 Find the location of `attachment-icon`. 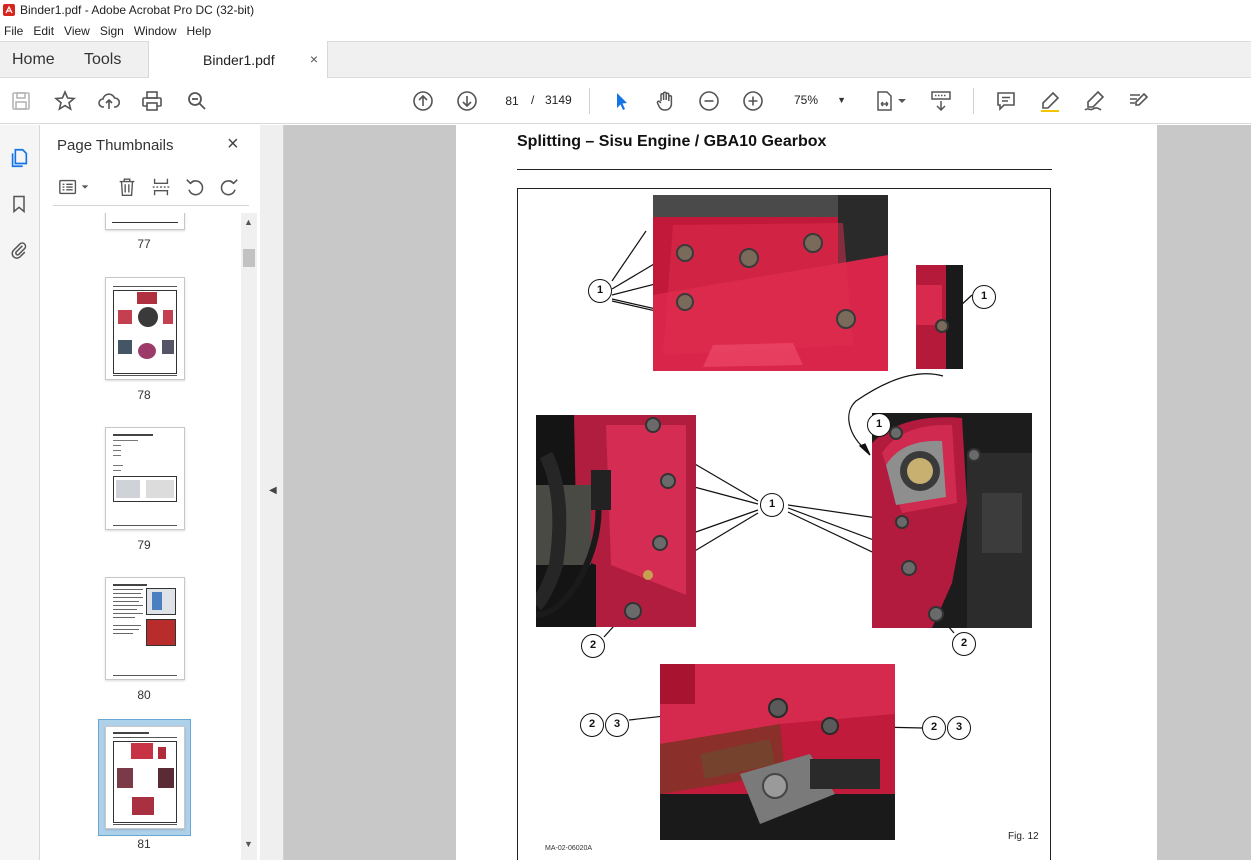

attachment-icon is located at coordinates (19, 250).